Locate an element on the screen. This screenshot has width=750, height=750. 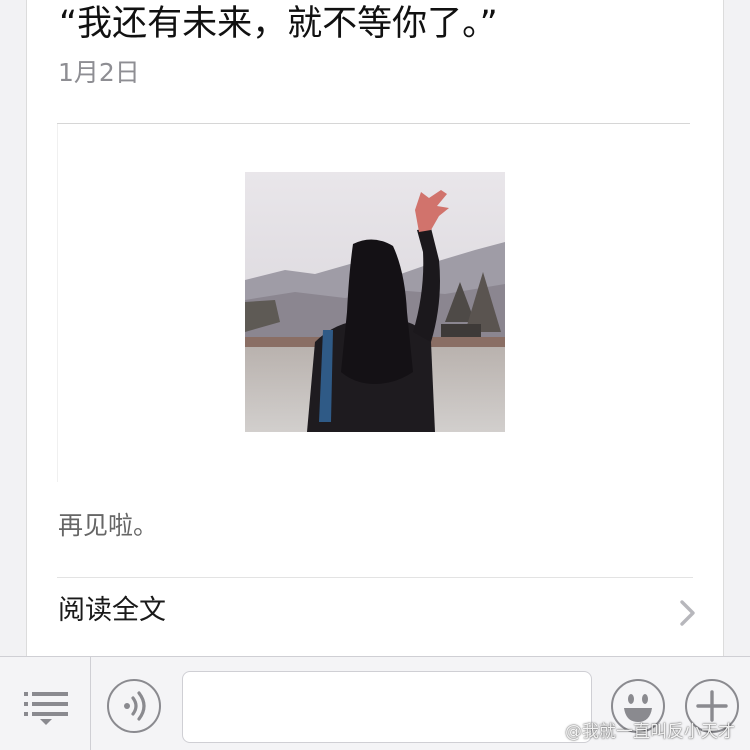
menu-toggle-button is located at coordinates (45, 703).